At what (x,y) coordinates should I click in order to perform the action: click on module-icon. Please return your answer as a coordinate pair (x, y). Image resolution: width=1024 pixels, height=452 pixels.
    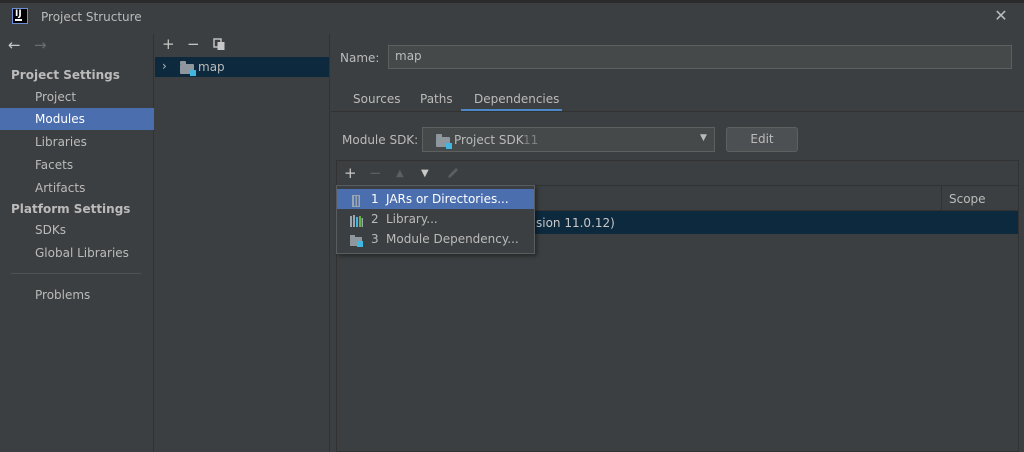
    Looking at the image, I should click on (356, 240).